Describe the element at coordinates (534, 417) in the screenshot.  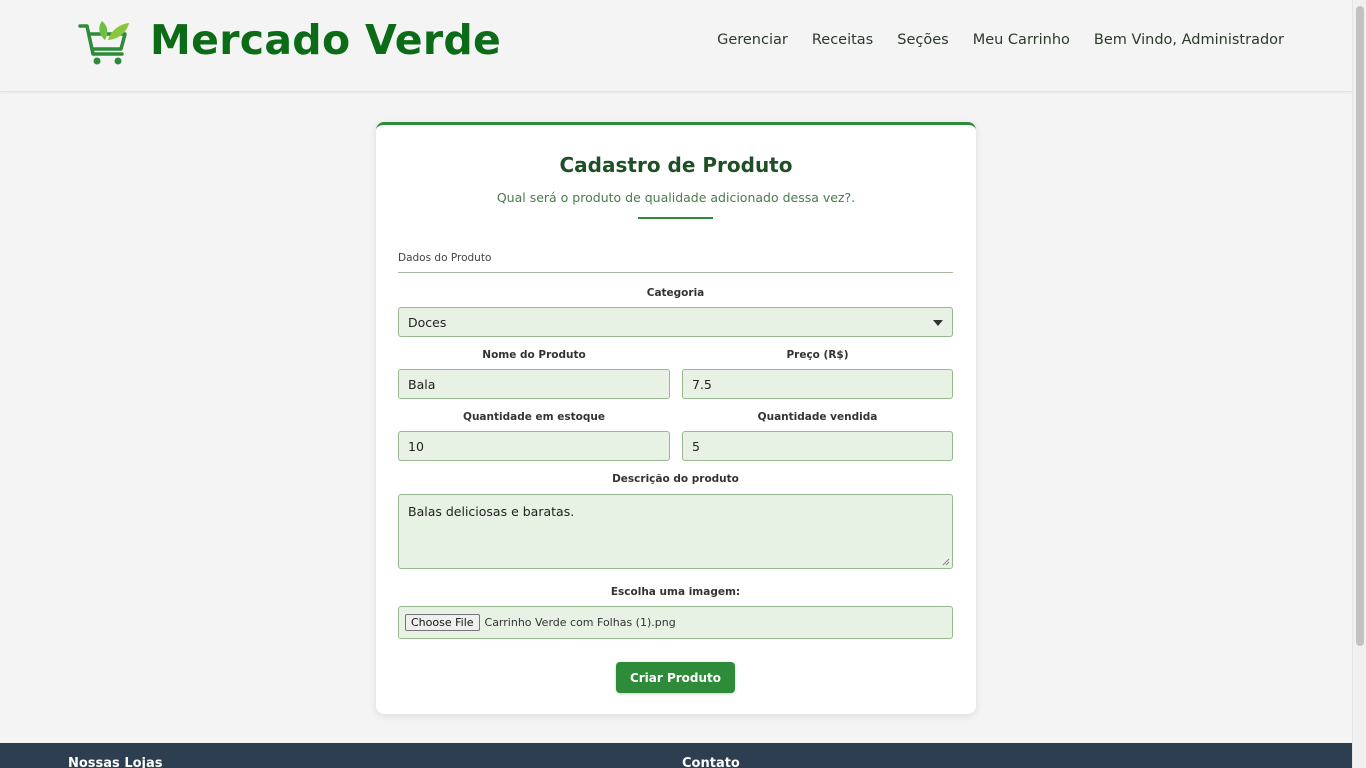
I see `stock-label: Quantidade em estoque` at that location.